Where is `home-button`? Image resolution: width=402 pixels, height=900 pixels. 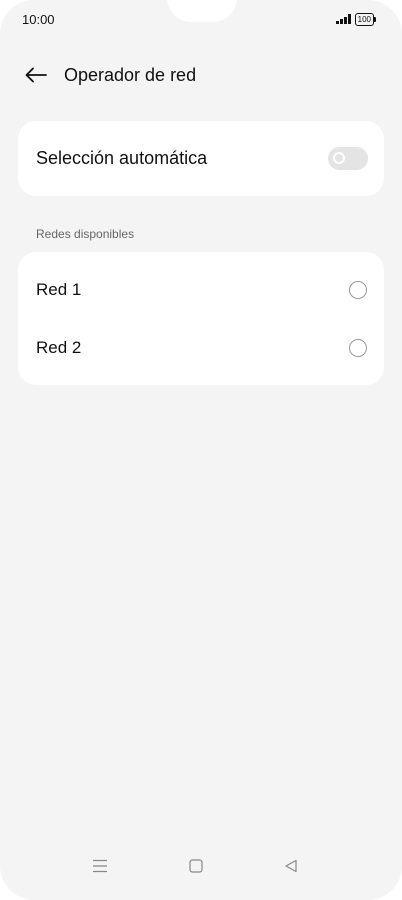 home-button is located at coordinates (196, 866).